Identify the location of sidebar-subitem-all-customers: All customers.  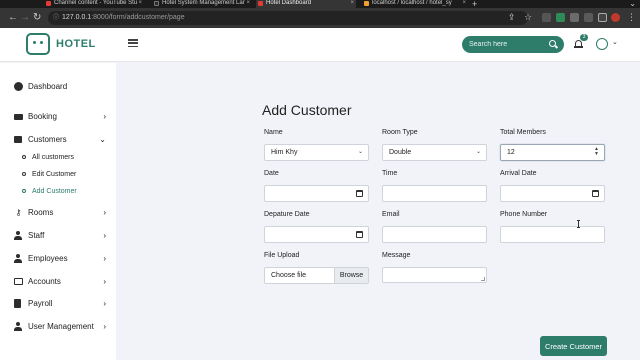
(48, 157).